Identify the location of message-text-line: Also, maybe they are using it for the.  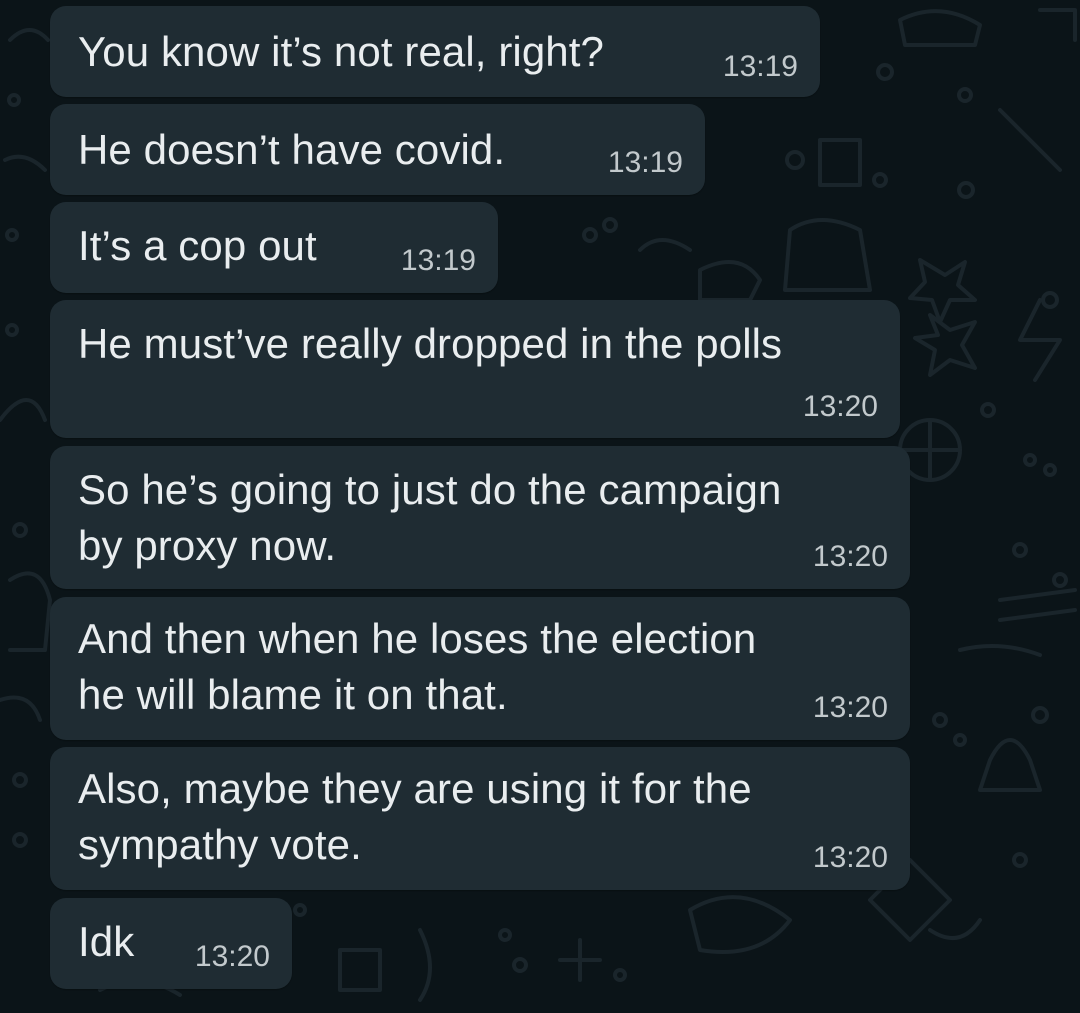
(415, 788).